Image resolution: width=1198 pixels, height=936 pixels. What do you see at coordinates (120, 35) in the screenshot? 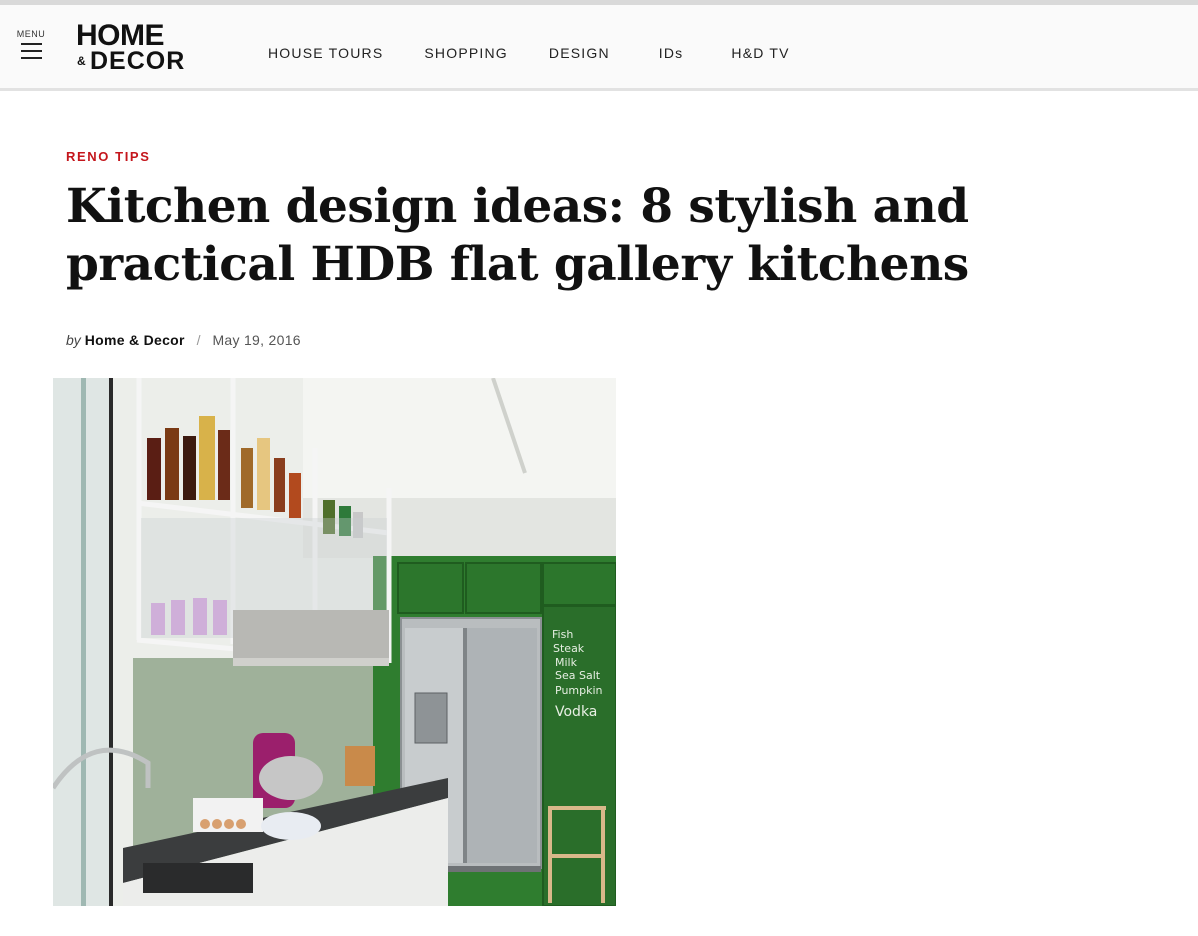
I see `logo-text-home: HOME` at bounding box center [120, 35].